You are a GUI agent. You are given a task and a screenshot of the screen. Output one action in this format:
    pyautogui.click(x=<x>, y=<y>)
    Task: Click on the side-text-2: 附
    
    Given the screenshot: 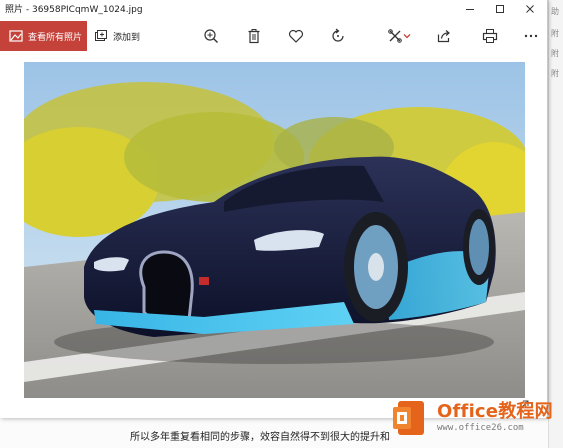 What is the action you would take?
    pyautogui.click(x=555, y=33)
    